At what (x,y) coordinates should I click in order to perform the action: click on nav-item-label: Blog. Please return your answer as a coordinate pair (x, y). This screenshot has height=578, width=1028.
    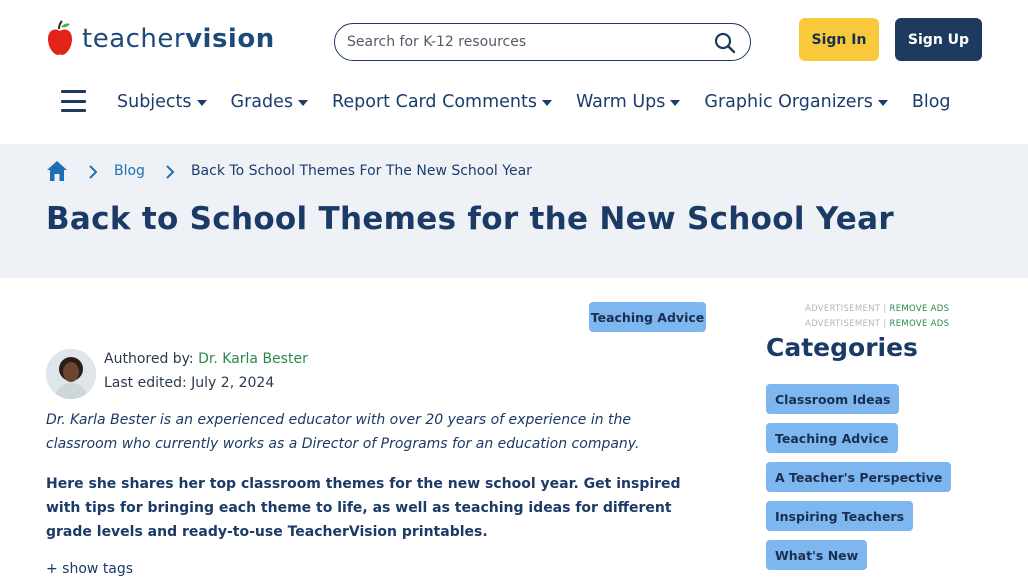
    Looking at the image, I should click on (931, 102).